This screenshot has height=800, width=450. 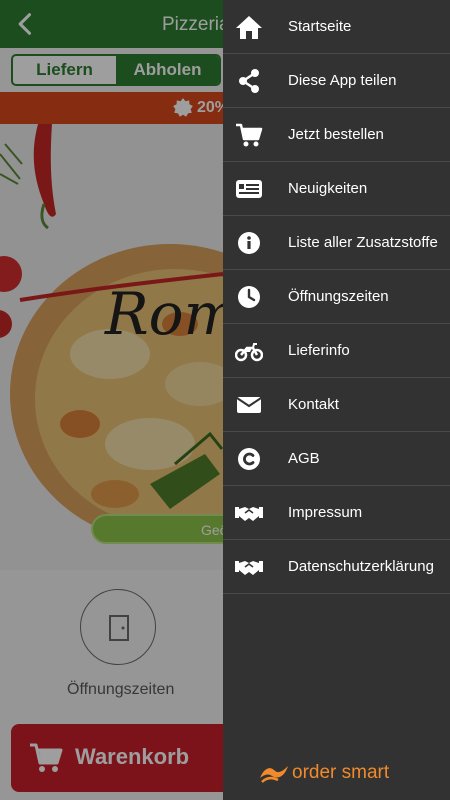 I want to click on menu-label: AGB, so click(x=304, y=458).